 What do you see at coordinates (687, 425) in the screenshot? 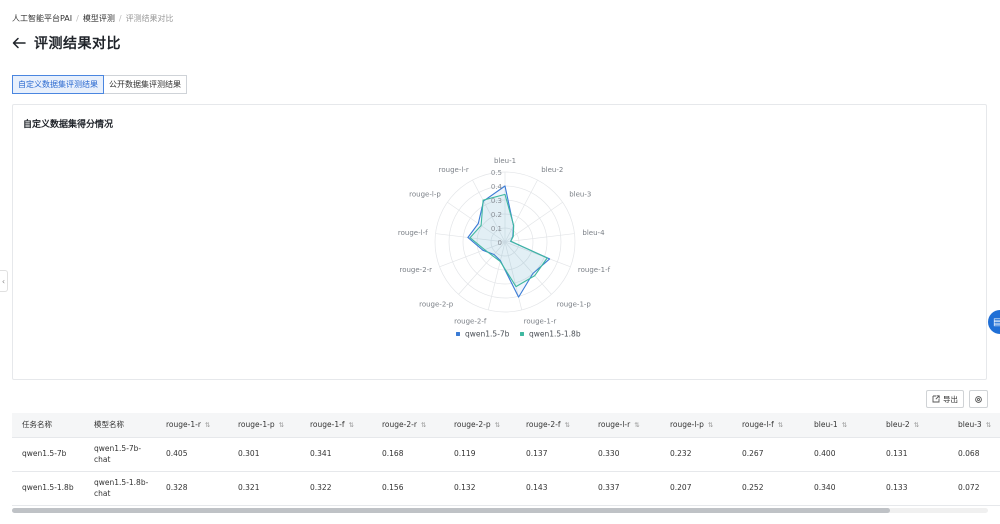
I see `column-header-label: rouge-l-p` at bounding box center [687, 425].